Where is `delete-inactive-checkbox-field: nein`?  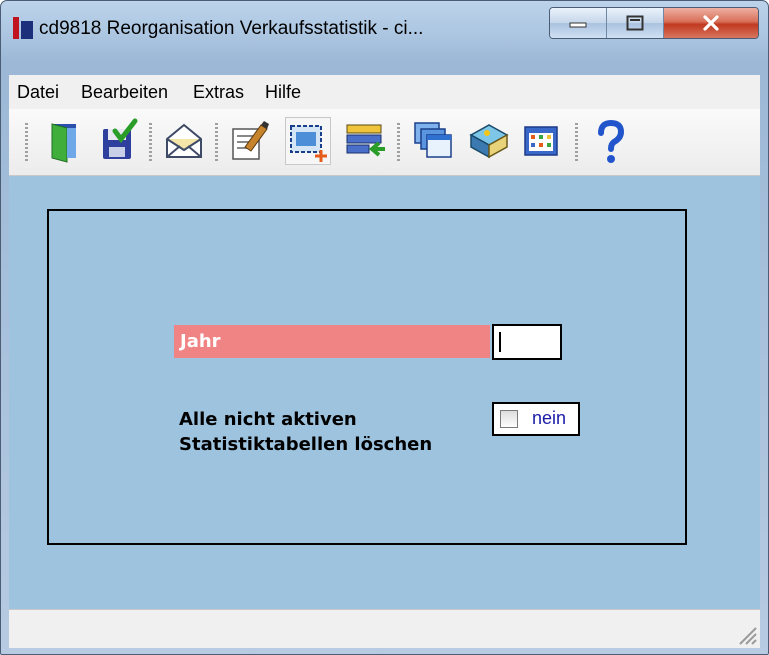 delete-inactive-checkbox-field: nein is located at coordinates (536, 419).